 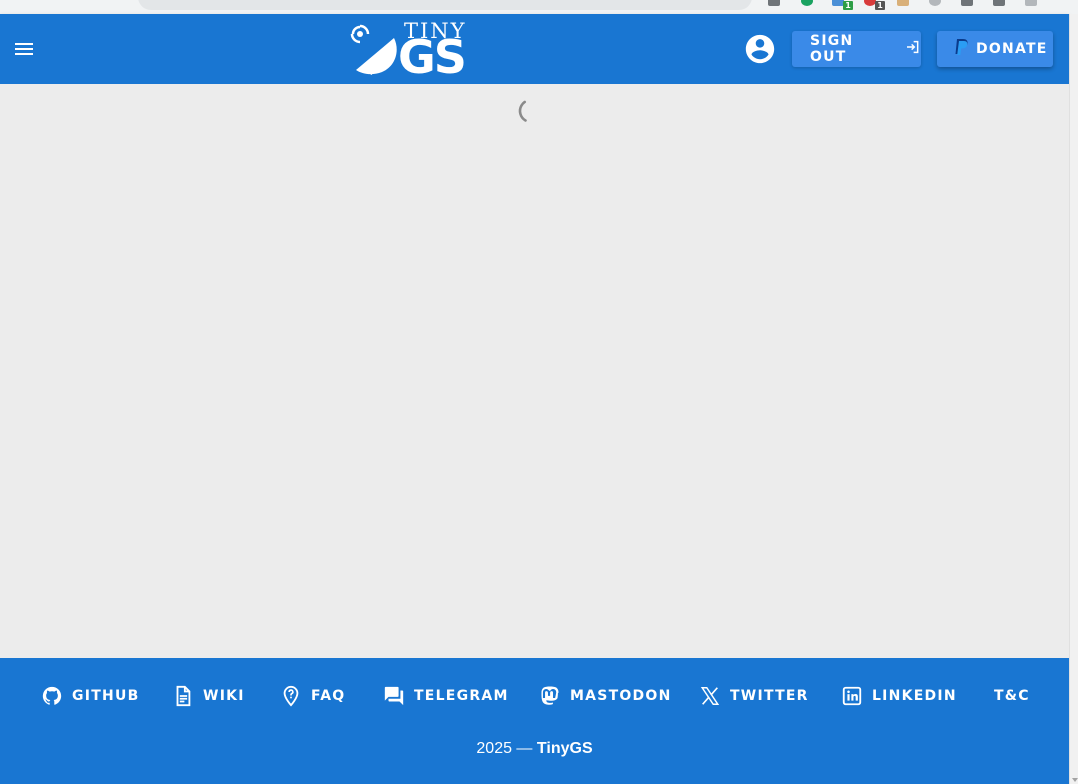 I want to click on footer-link-faq: FAQ, so click(x=312, y=696).